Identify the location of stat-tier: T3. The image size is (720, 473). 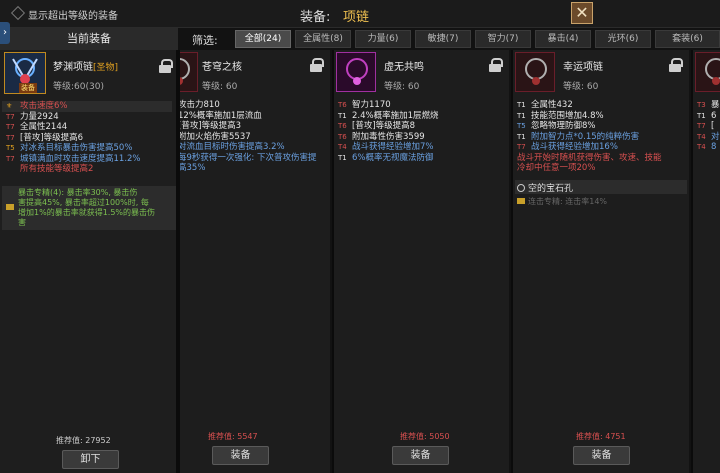
(701, 105).